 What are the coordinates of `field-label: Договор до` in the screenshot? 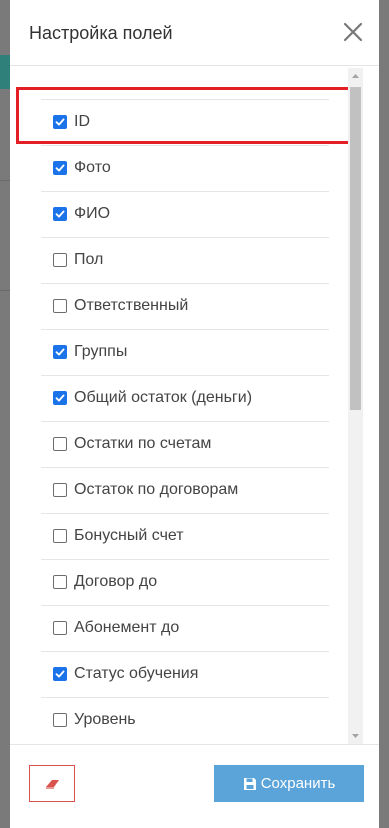 It's located at (116, 581).